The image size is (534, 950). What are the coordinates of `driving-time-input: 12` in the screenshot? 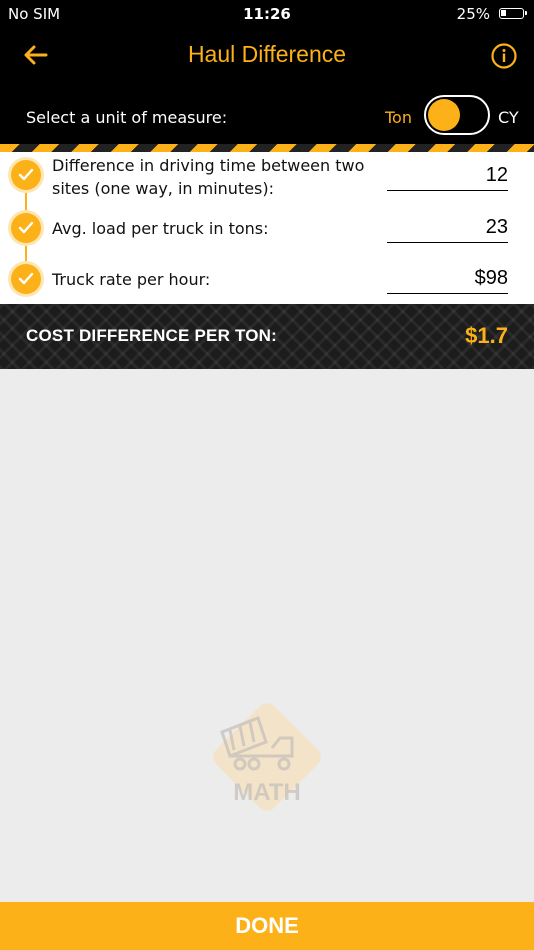 It's located at (447, 175).